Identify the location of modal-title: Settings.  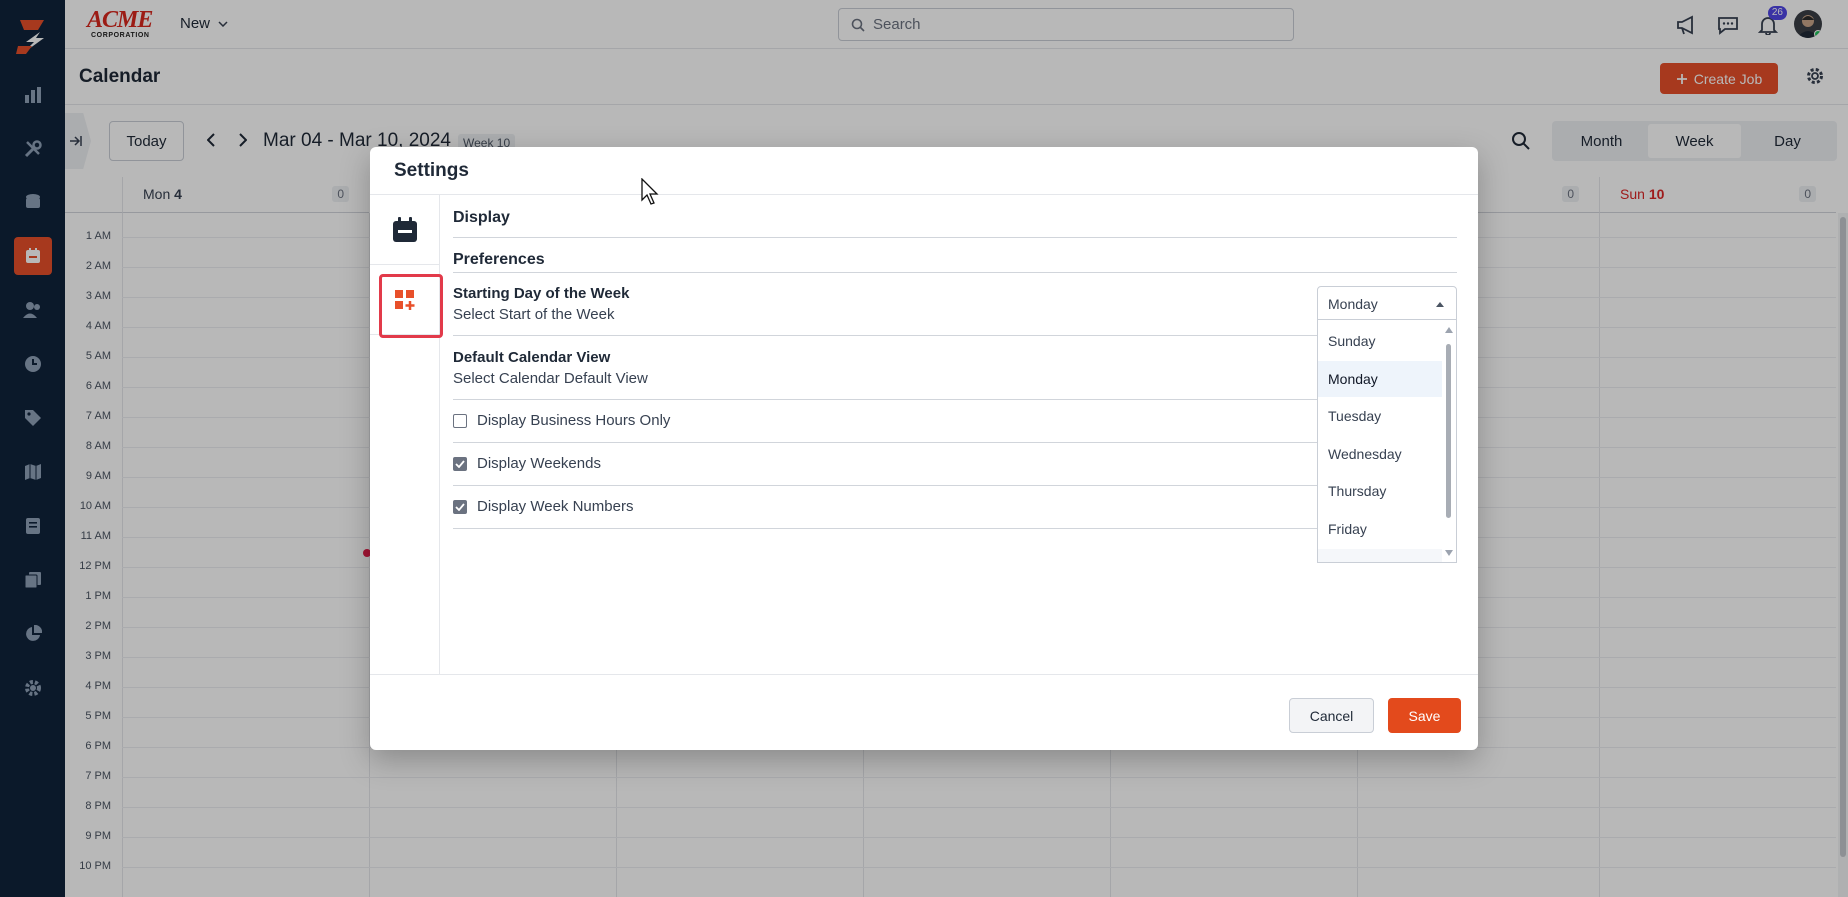
(431, 170).